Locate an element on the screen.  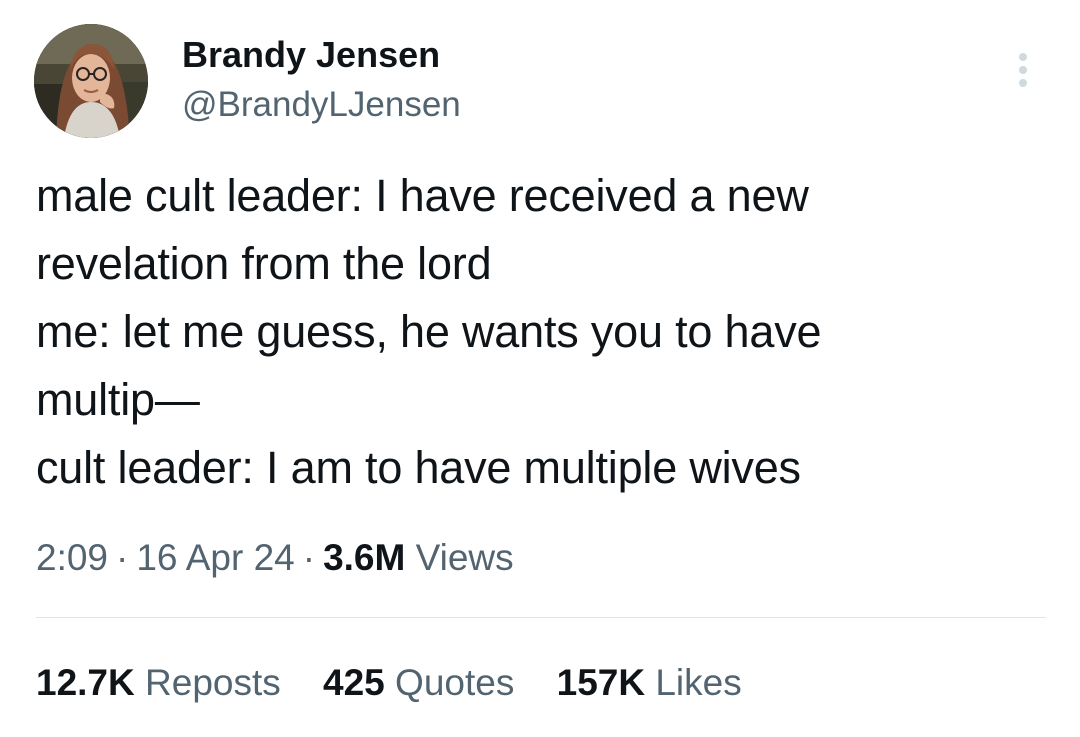
tweet-meta: 2:09 · 16 Apr 24 · 3.6M Views is located at coordinates (275, 558).